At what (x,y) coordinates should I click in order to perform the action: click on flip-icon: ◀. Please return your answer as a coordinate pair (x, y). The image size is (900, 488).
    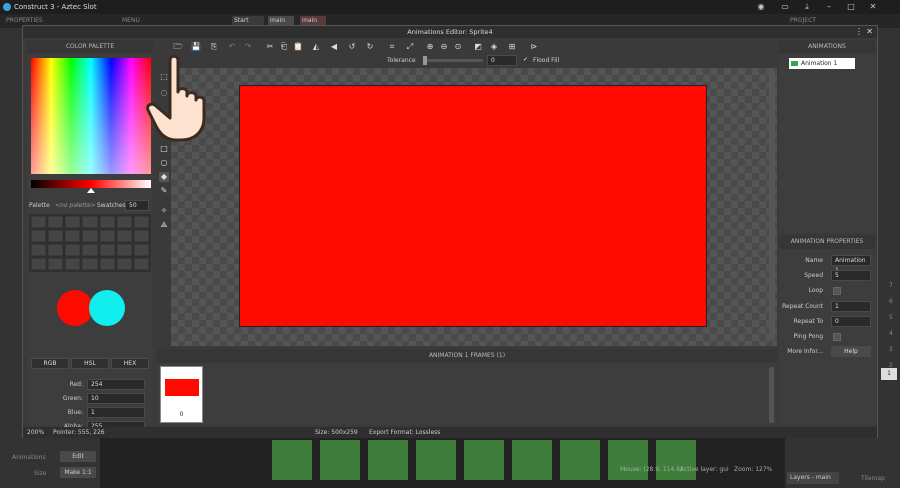
    Looking at the image, I should click on (334, 47).